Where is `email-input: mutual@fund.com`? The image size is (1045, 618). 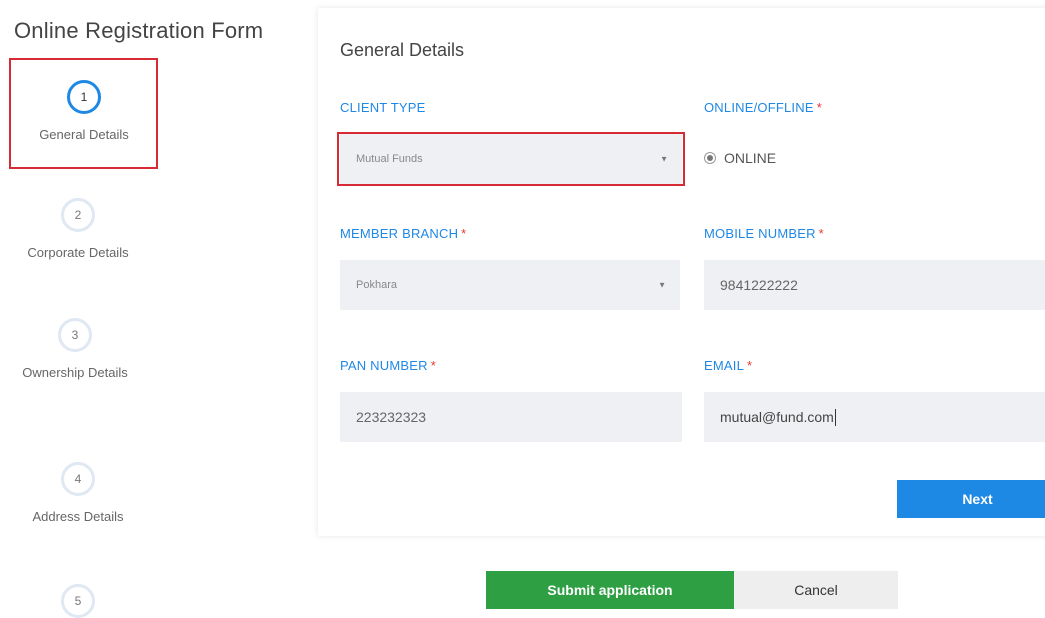 email-input: mutual@fund.com is located at coordinates (874, 417).